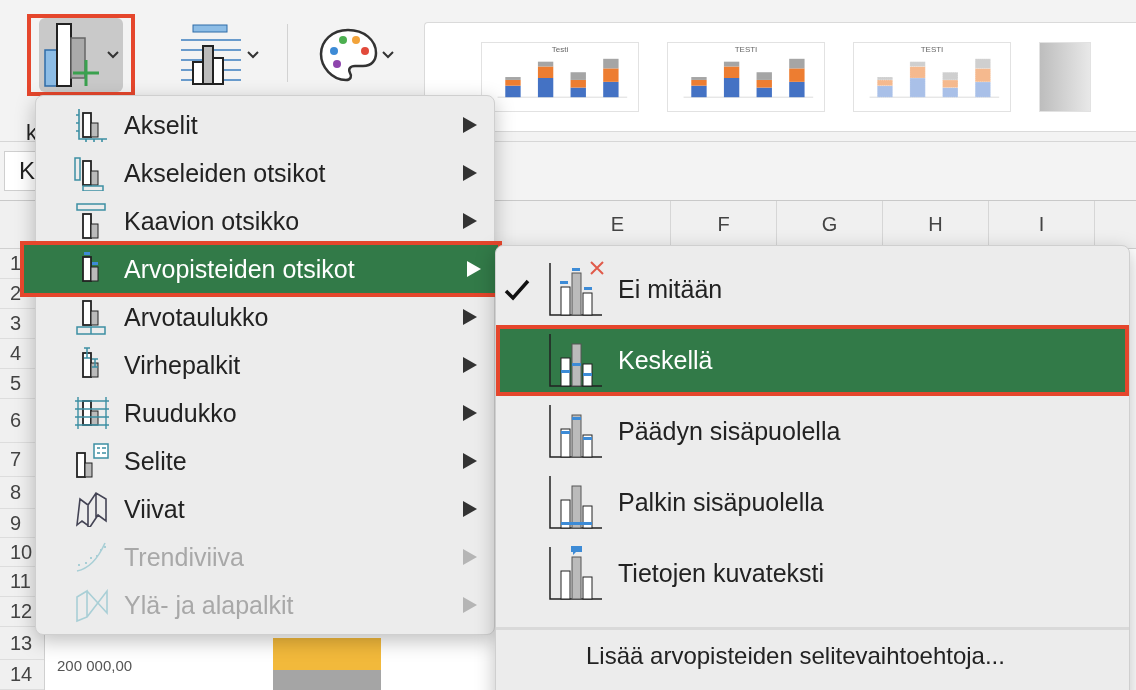  I want to click on quick-layout-icon, so click(211, 55).